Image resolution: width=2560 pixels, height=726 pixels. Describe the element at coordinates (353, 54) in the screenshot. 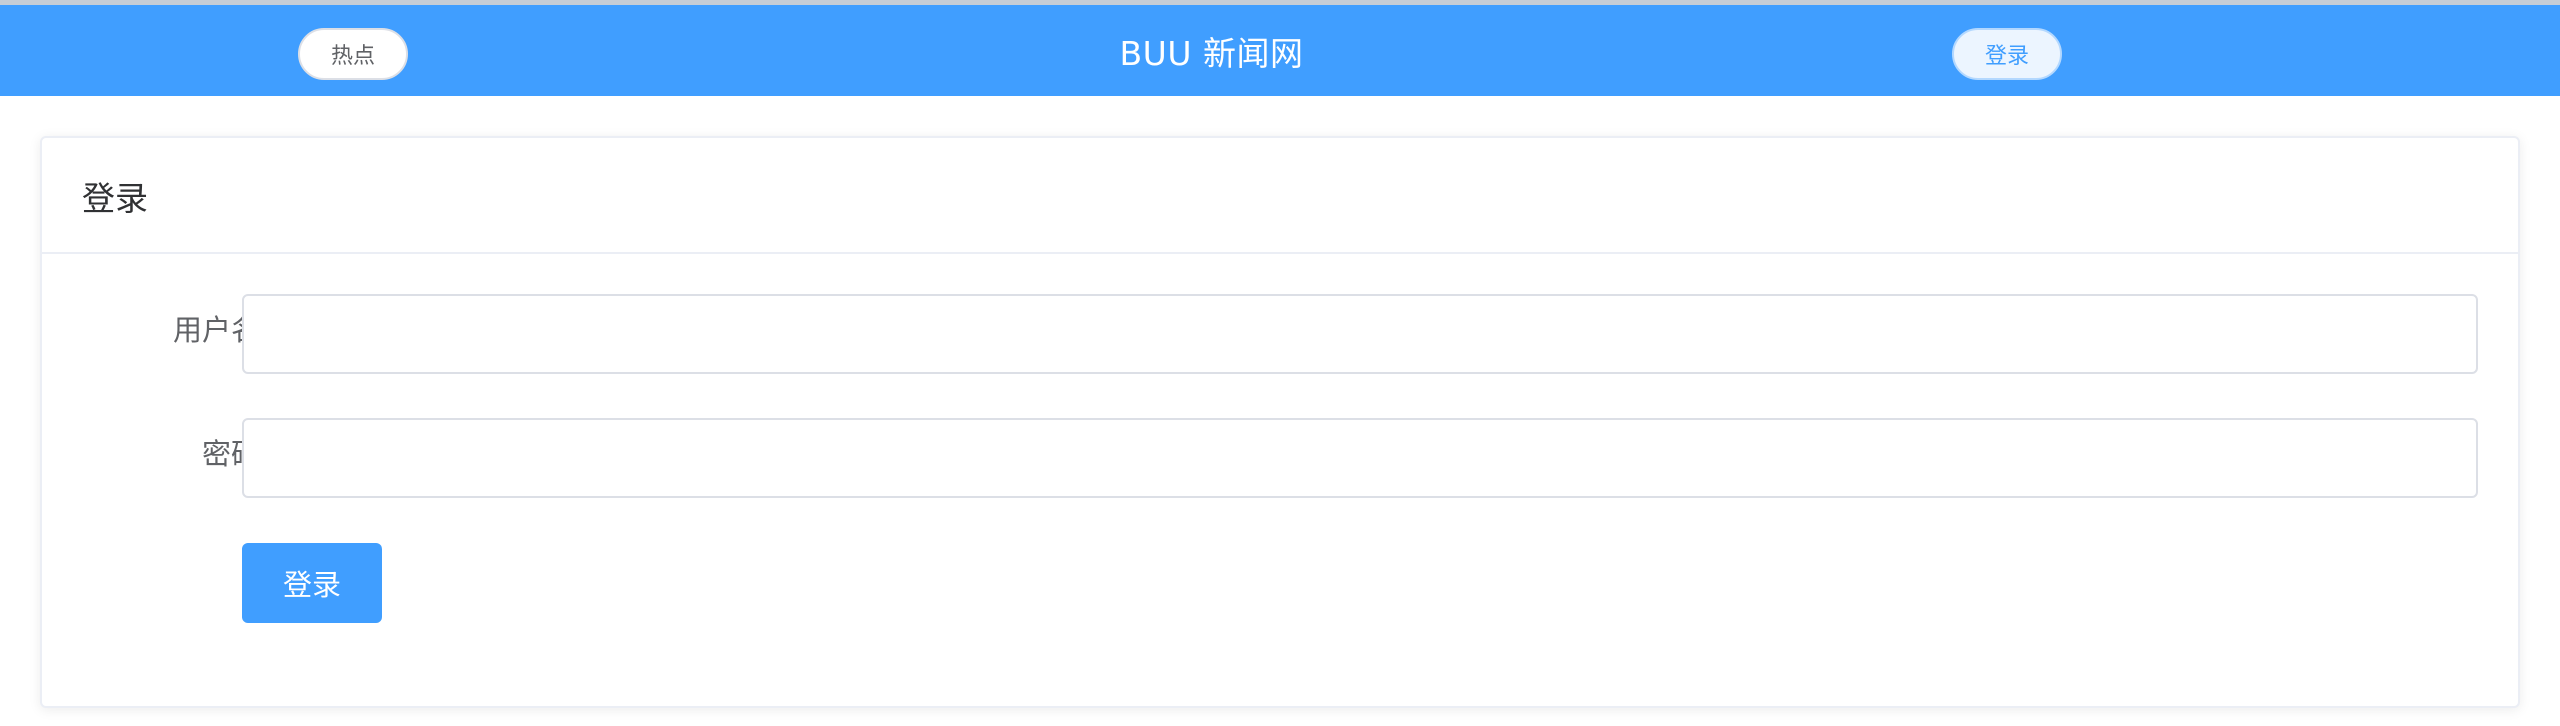

I see `hot-news-button: 热点` at that location.